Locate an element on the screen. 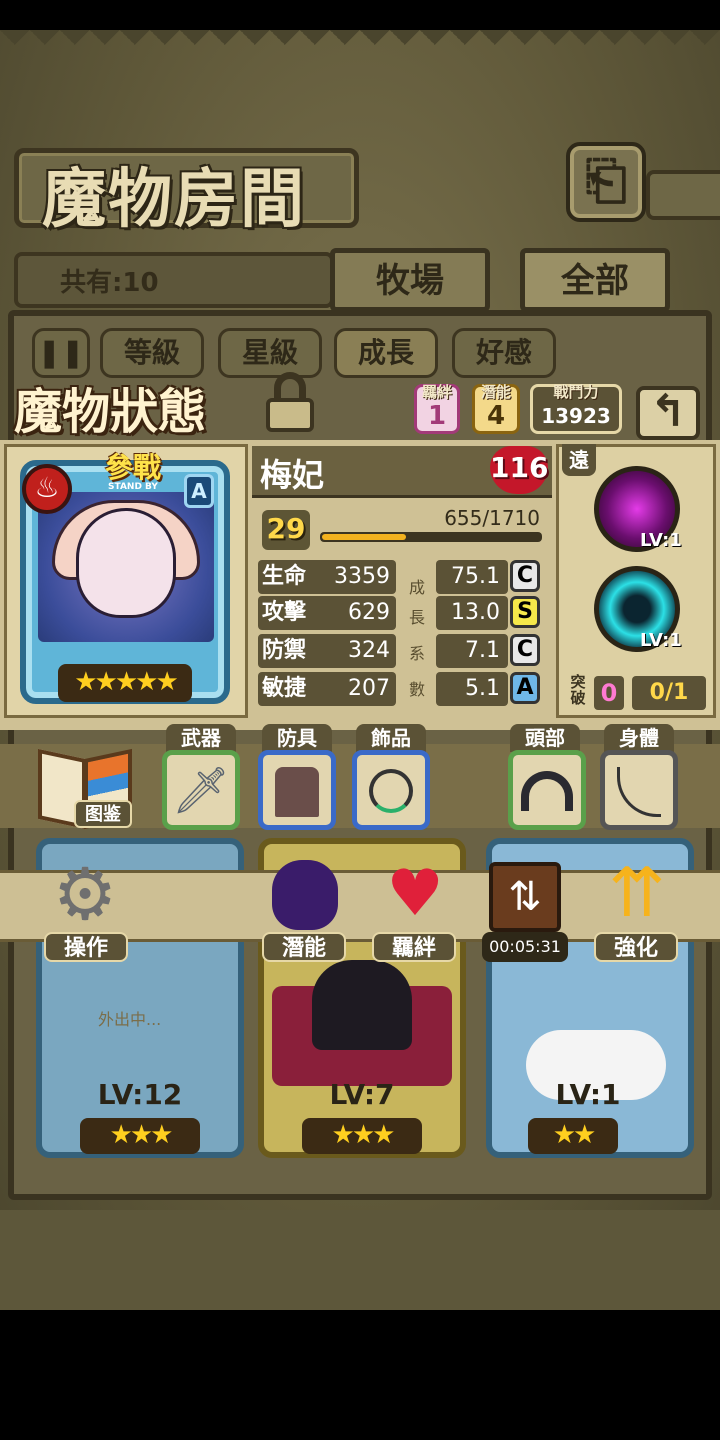 The width and height of the screenshot is (720, 1440). fire-icon: ♨ is located at coordinates (47, 489).